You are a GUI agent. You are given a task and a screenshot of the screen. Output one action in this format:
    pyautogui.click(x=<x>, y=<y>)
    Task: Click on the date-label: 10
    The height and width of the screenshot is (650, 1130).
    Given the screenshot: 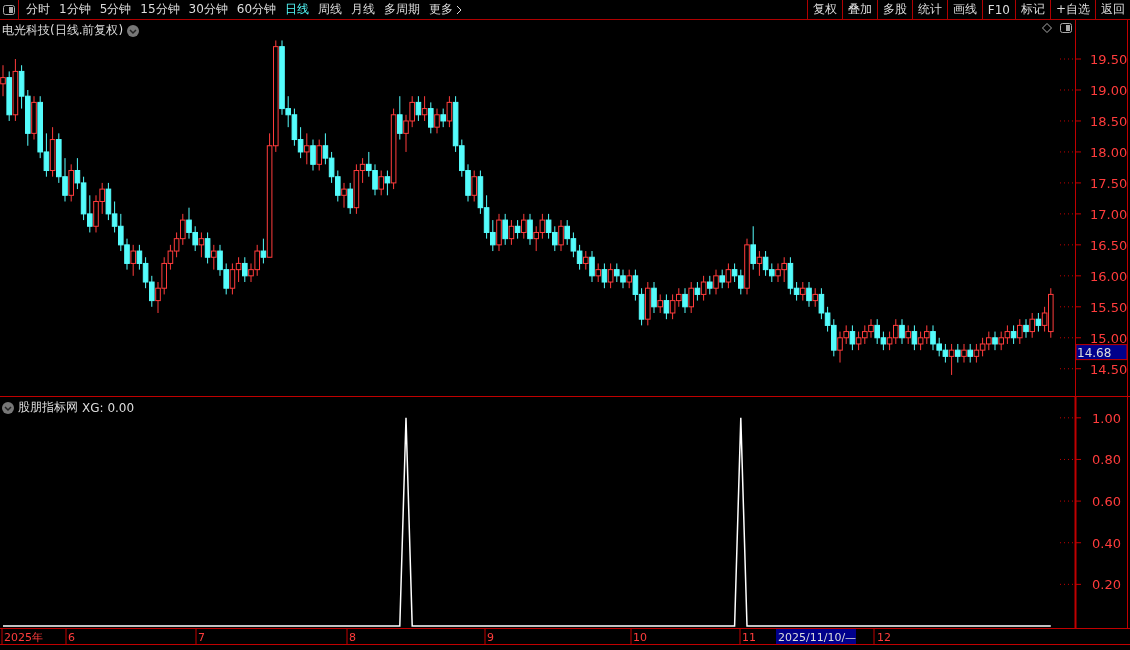 What is the action you would take?
    pyautogui.click(x=640, y=637)
    